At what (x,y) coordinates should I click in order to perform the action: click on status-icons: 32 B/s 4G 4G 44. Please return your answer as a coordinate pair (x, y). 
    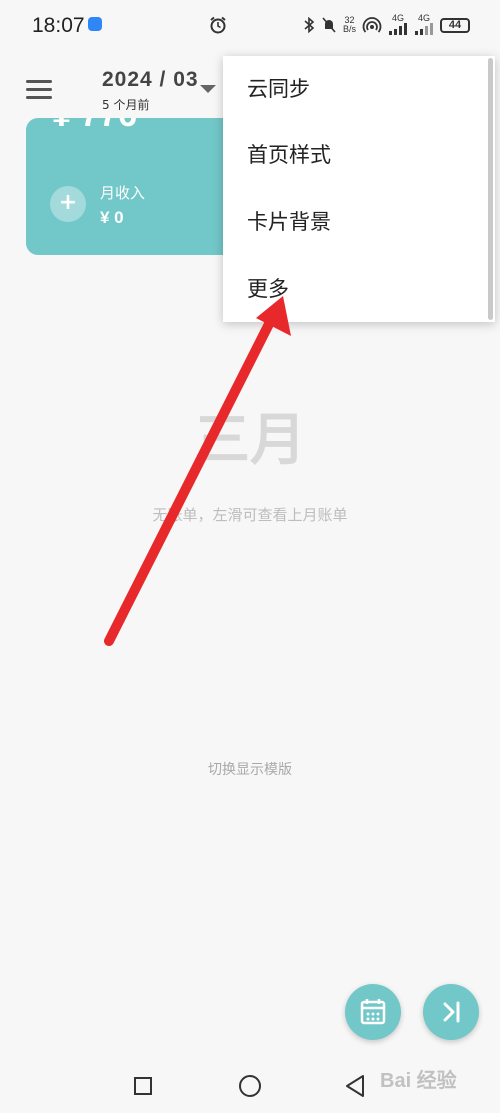
    Looking at the image, I should click on (386, 25).